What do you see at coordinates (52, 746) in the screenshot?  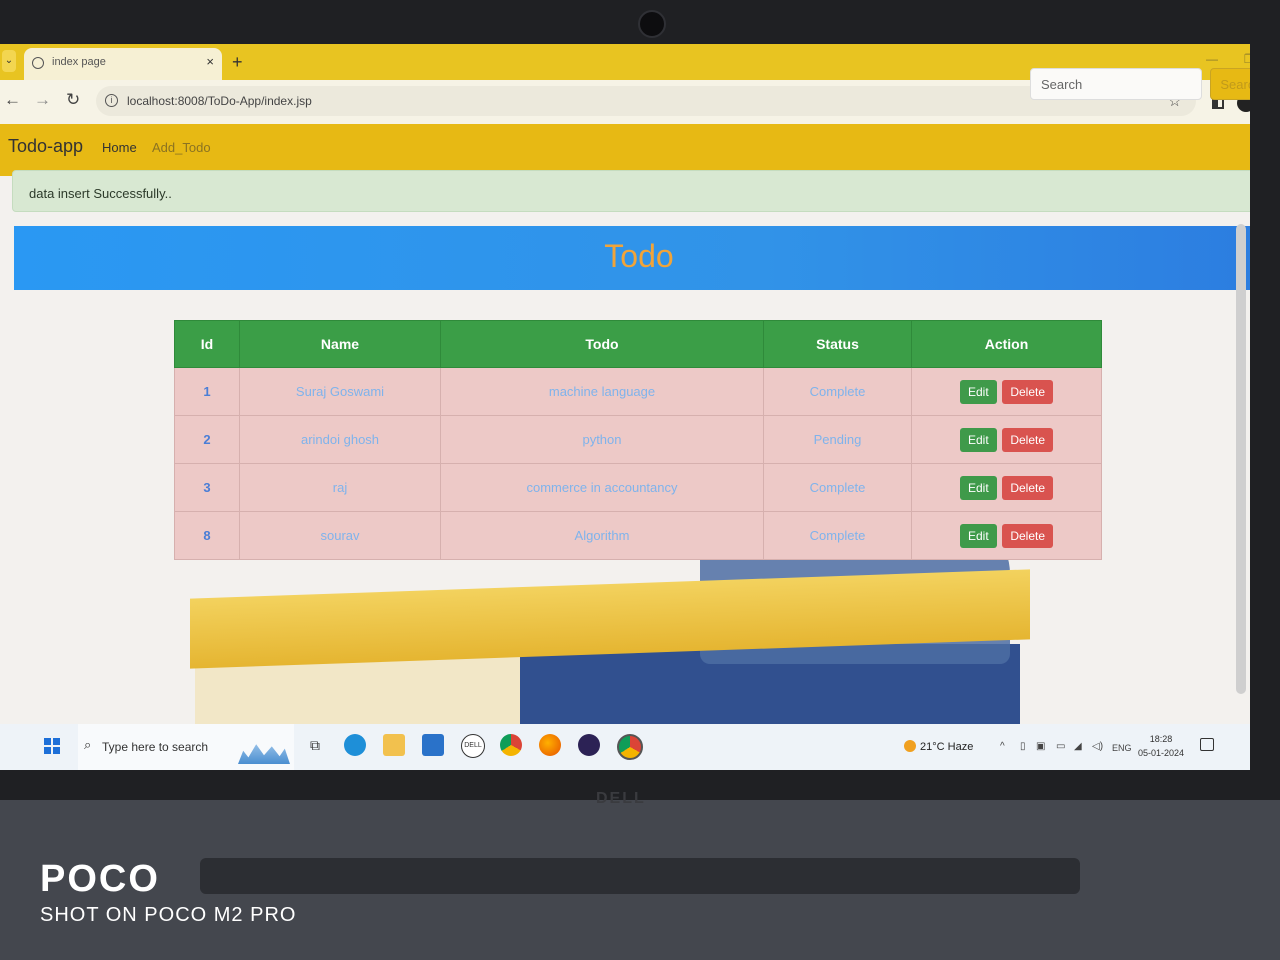 I see `windows-start-icon` at bounding box center [52, 746].